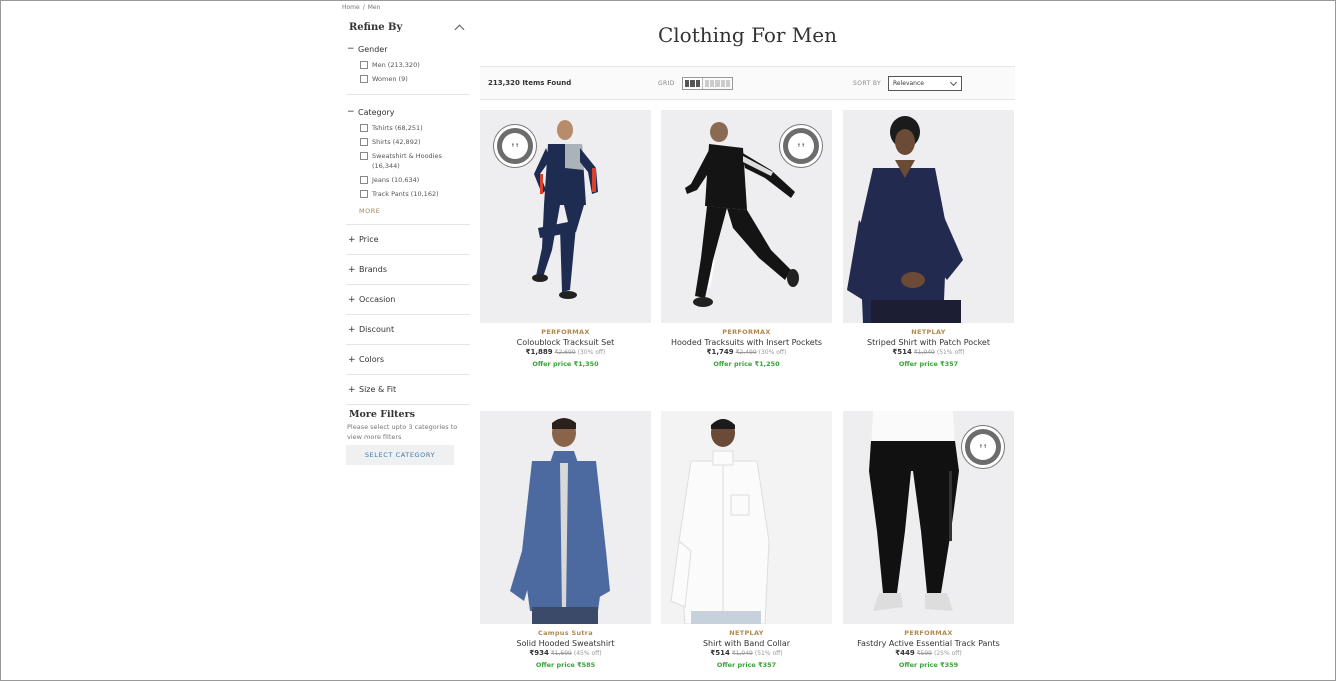 The image size is (1336, 681). What do you see at coordinates (415, 65) in the screenshot?
I see `filter-option-men: Men (213,320)` at bounding box center [415, 65].